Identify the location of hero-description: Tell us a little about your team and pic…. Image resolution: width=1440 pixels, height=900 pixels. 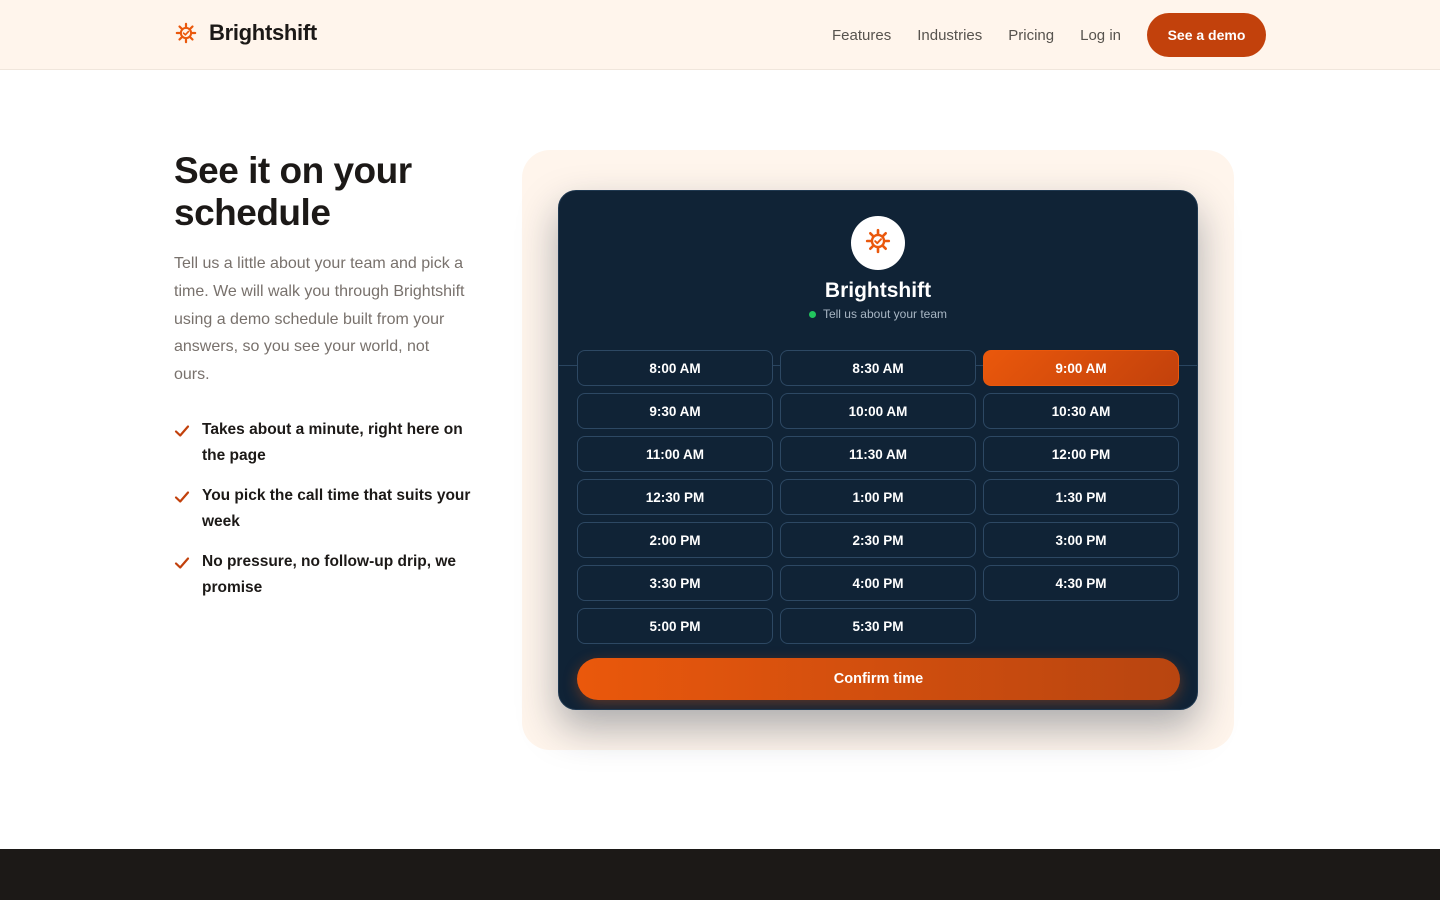
(319, 319).